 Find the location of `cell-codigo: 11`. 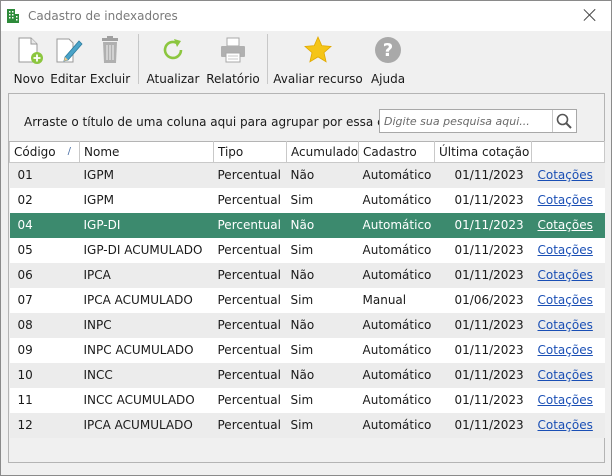

cell-codigo: 11 is located at coordinates (44, 400).